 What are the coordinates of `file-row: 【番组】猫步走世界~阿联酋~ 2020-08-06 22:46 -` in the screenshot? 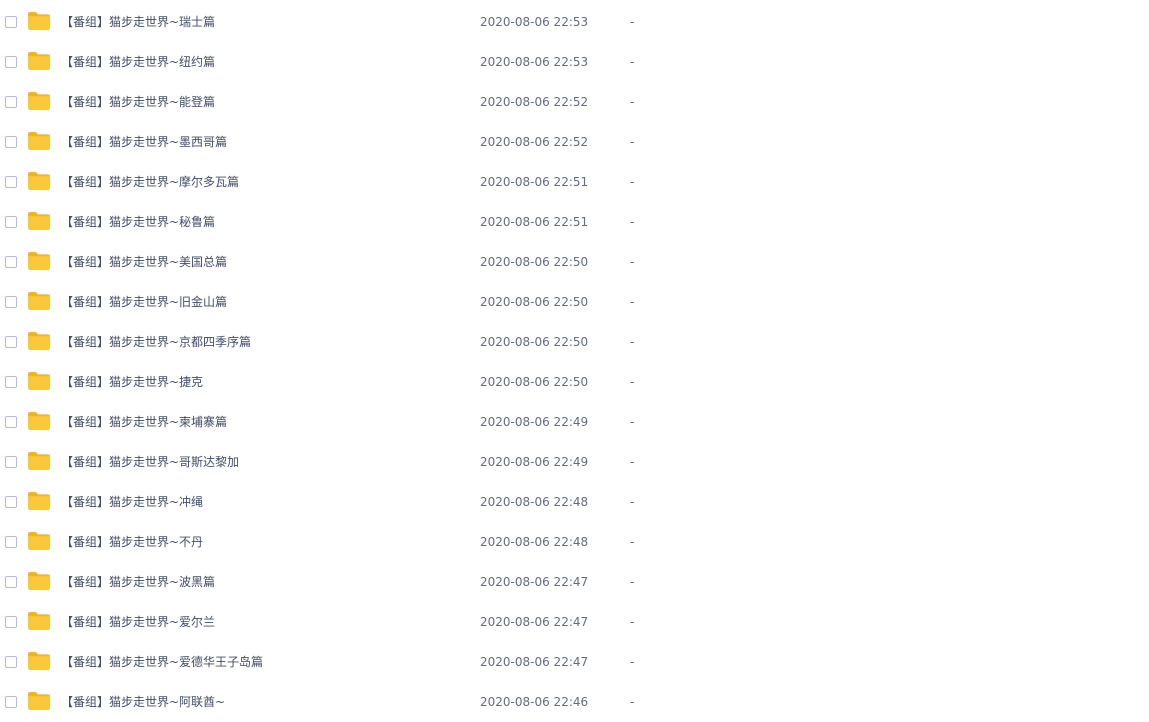 It's located at (574, 702).